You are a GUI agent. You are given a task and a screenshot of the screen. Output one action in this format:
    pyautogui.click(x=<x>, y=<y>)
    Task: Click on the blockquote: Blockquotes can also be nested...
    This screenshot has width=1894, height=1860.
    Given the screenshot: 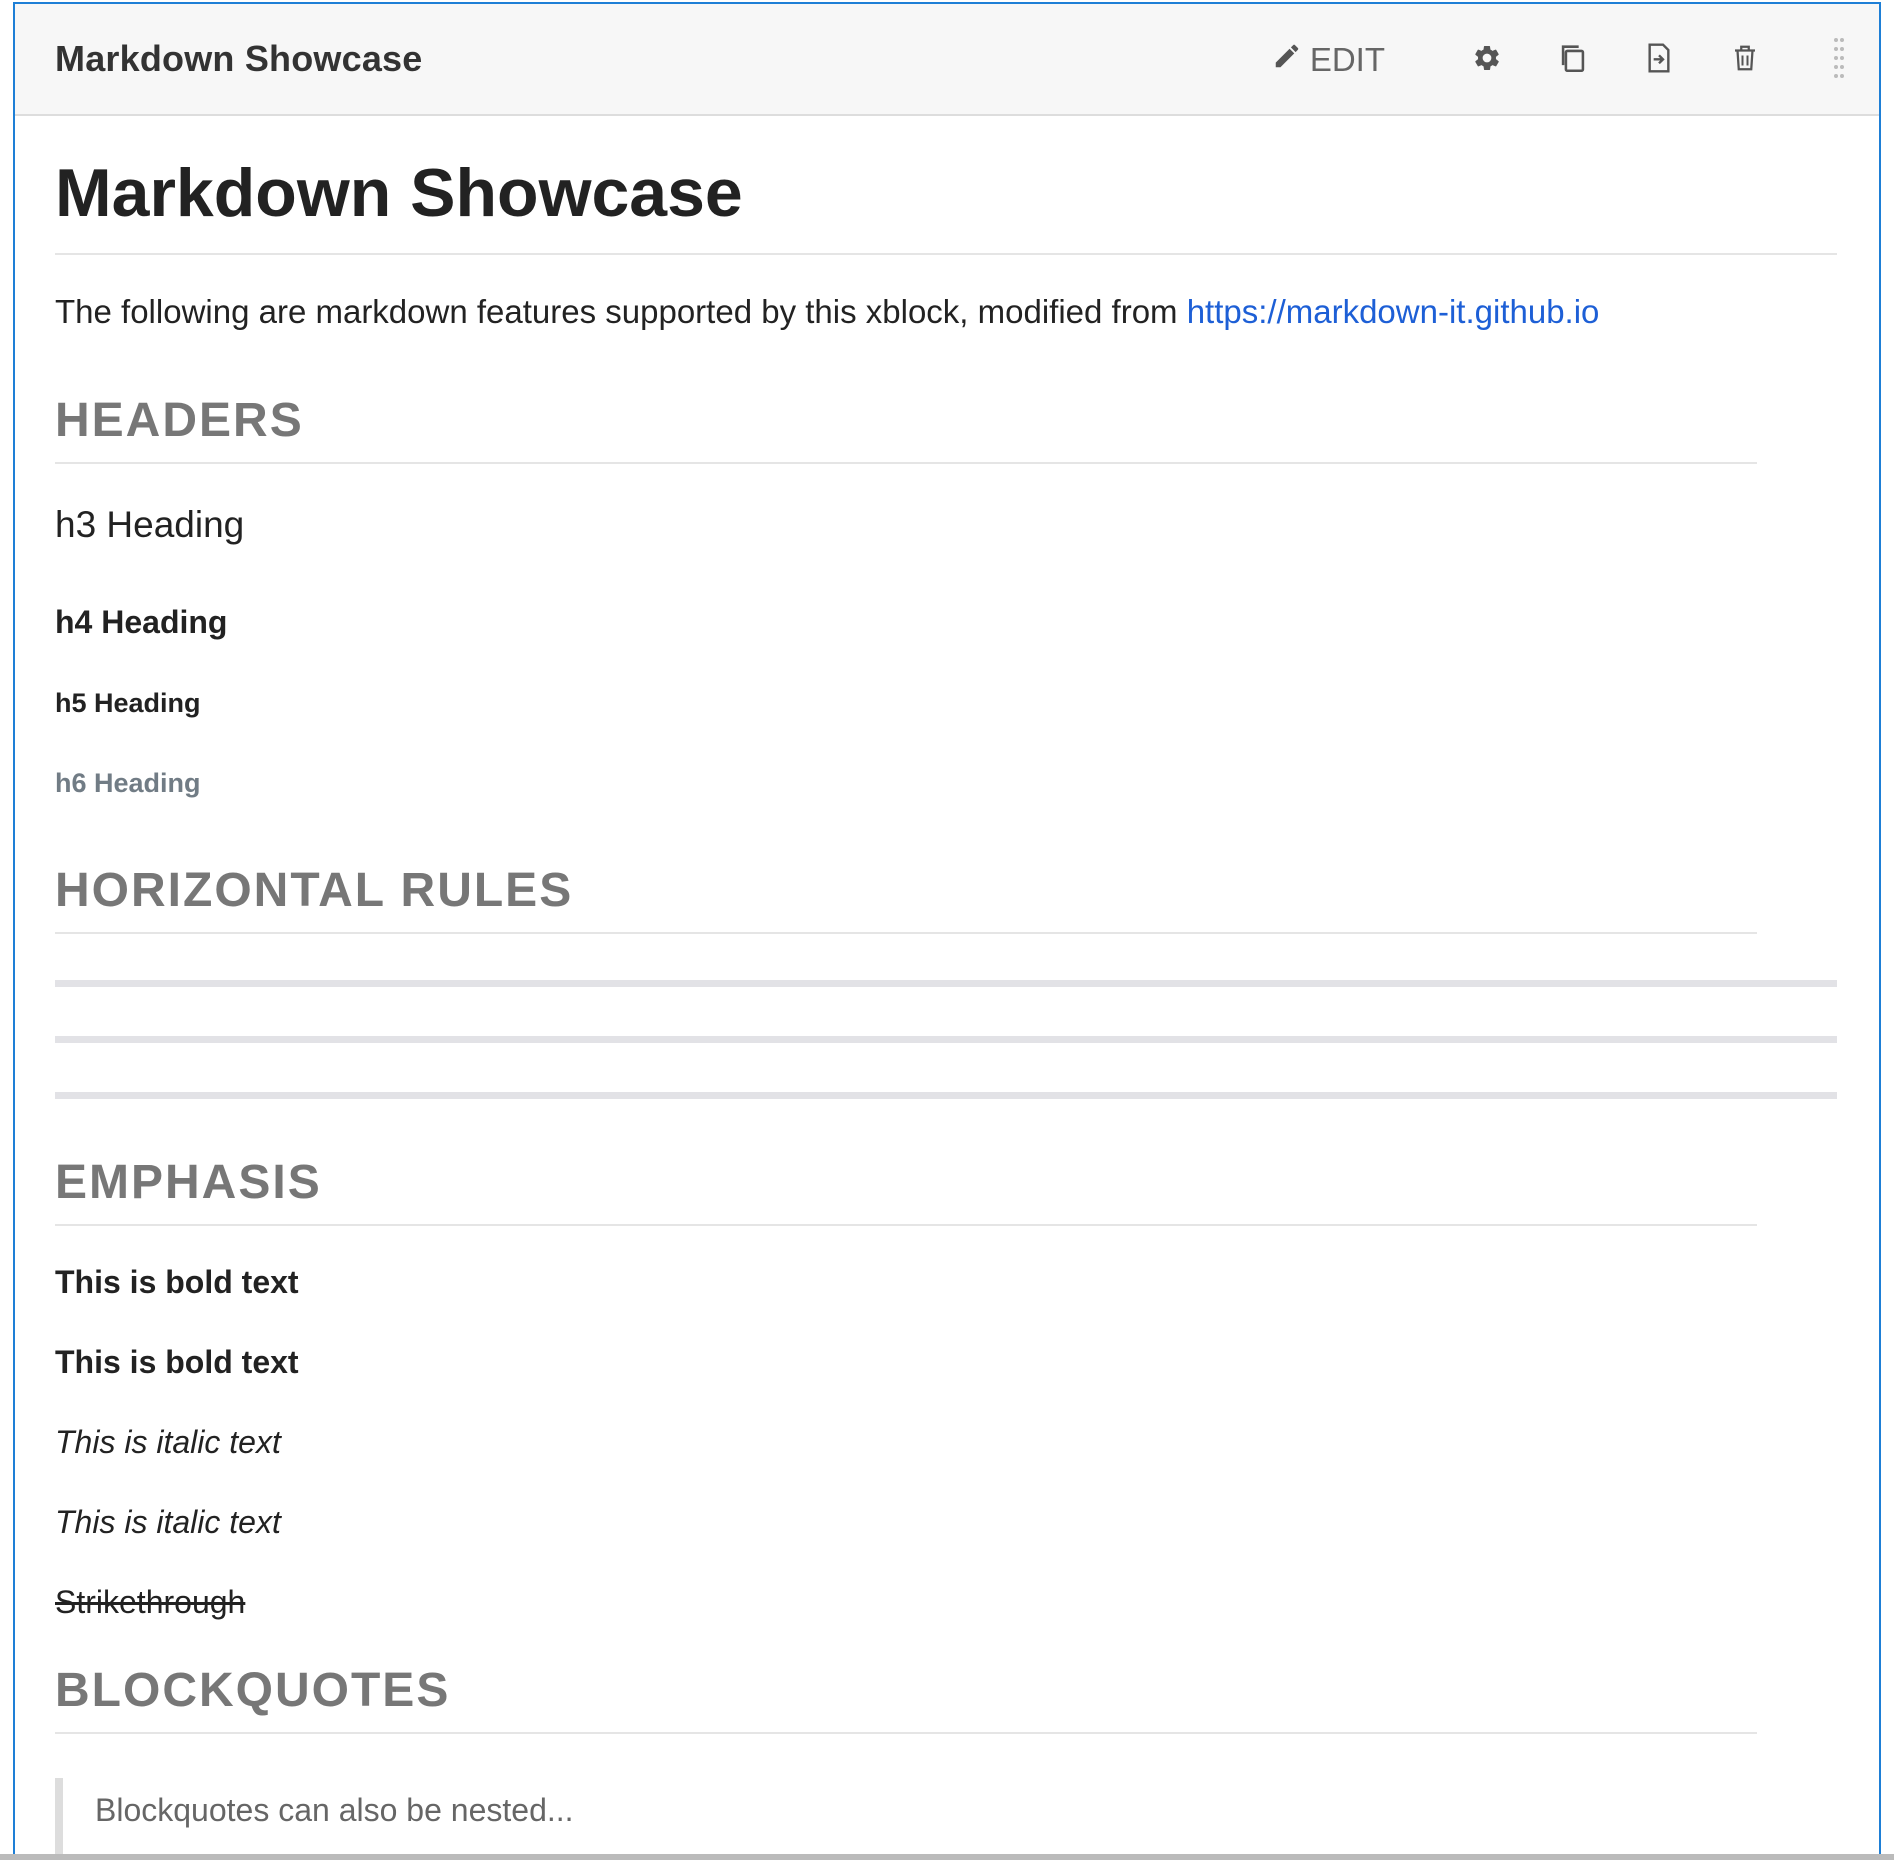 What is the action you would take?
    pyautogui.click(x=946, y=1818)
    